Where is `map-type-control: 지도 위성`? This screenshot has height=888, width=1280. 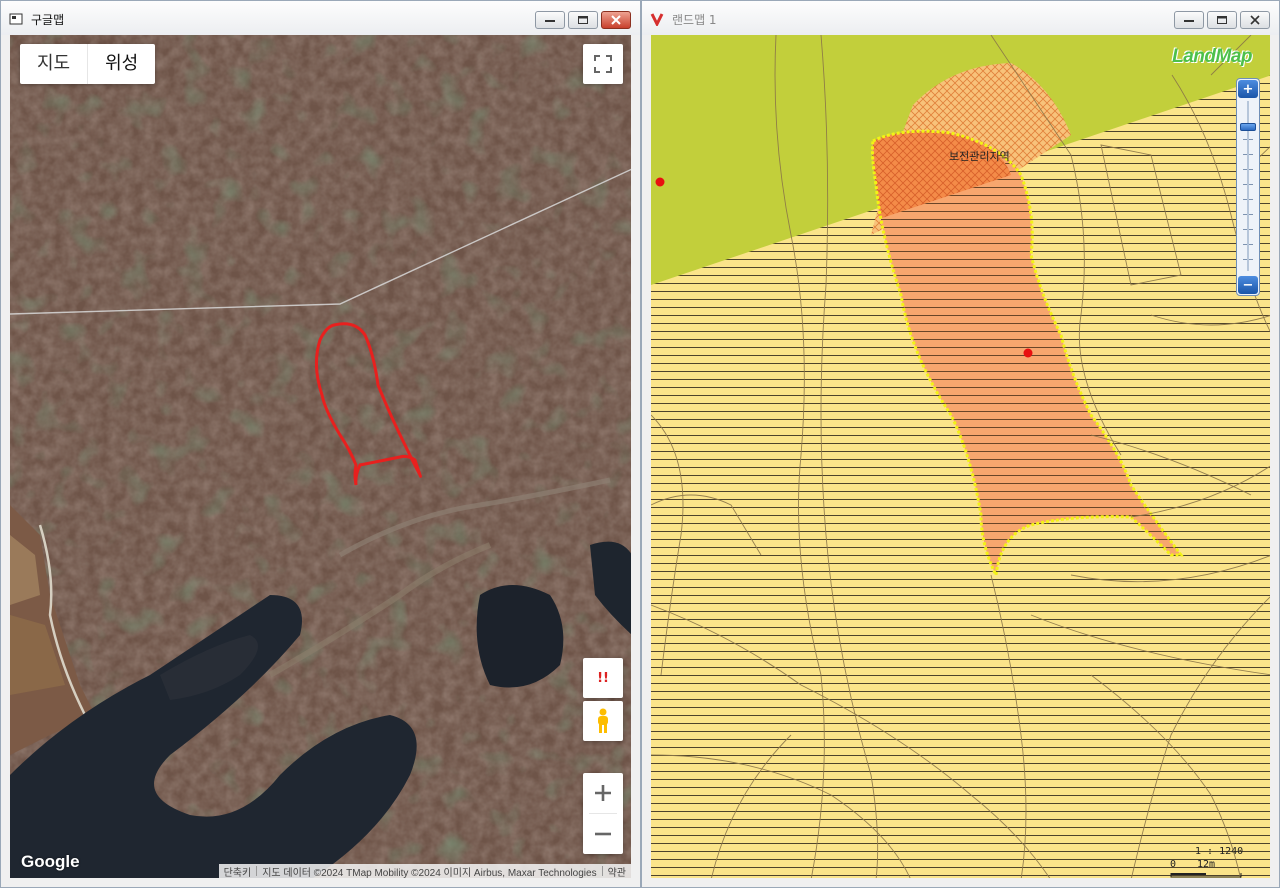
map-type-control: 지도 위성 is located at coordinates (88, 64).